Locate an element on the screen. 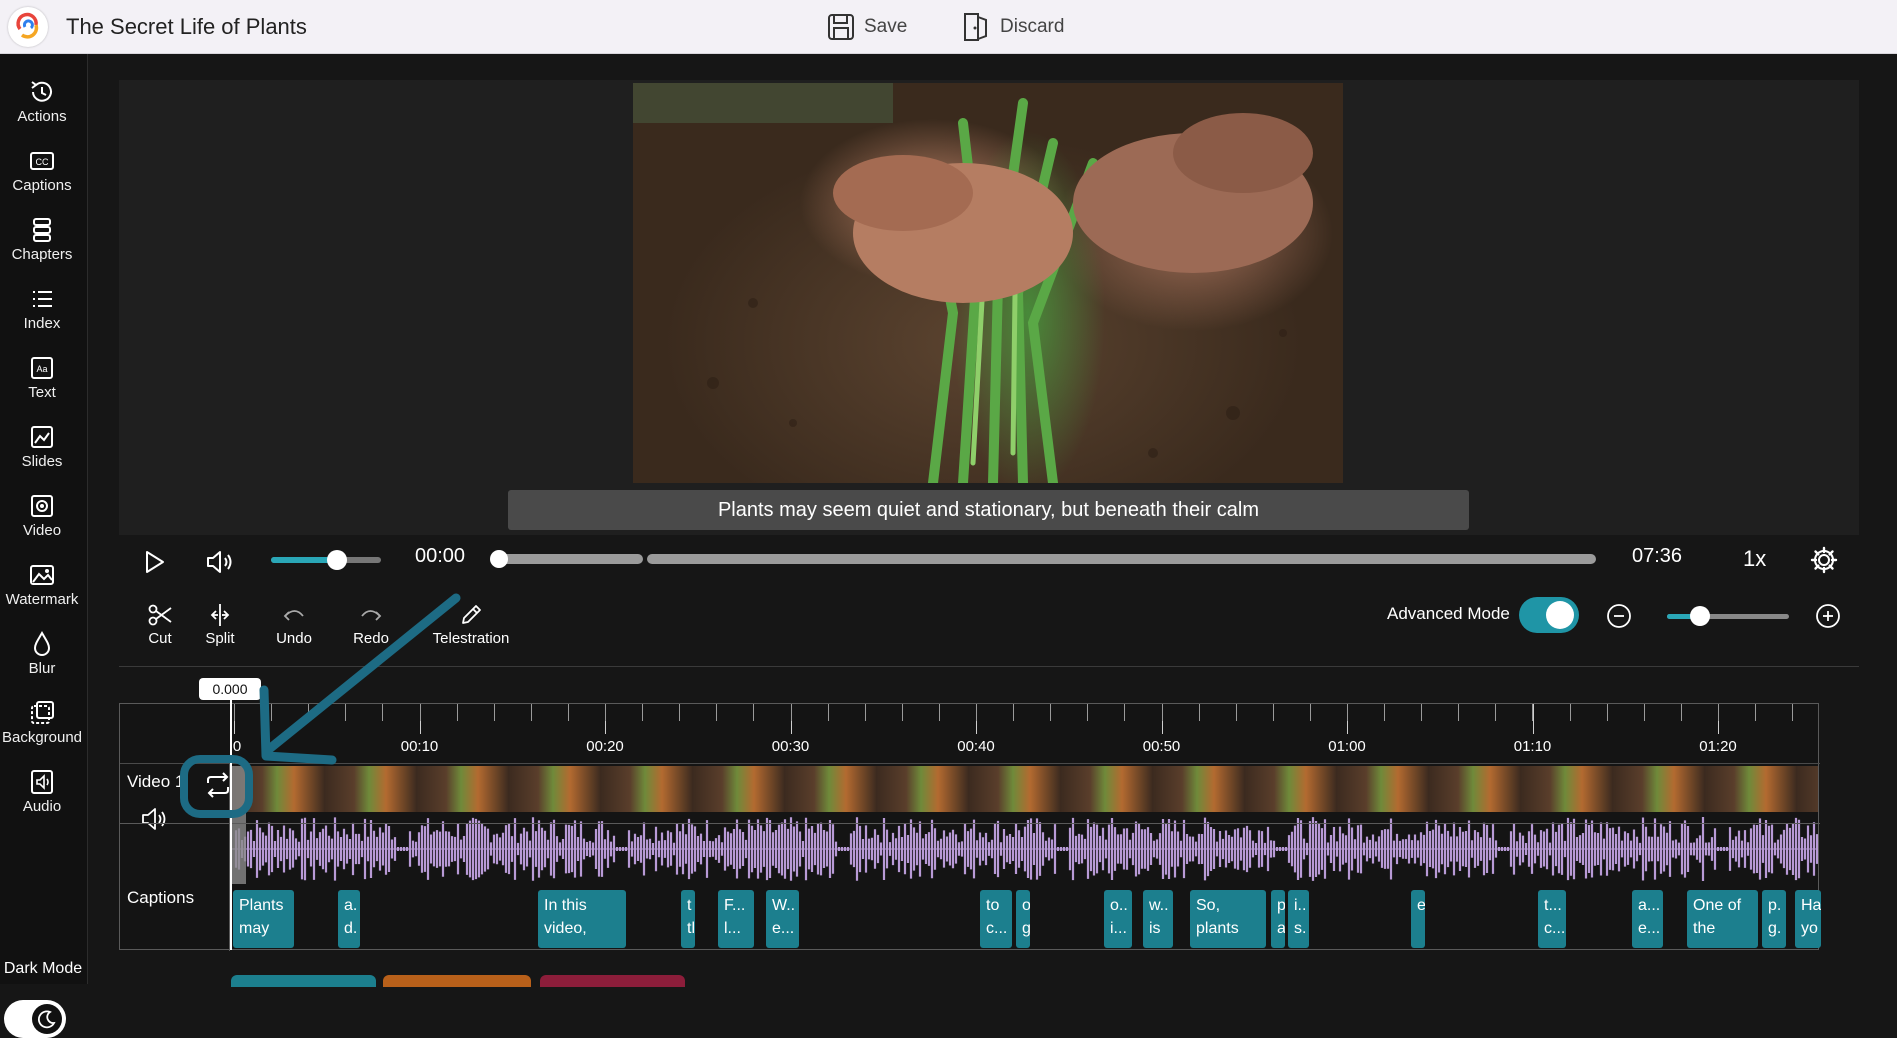  sidebar-item-label: Actions is located at coordinates (42, 116).